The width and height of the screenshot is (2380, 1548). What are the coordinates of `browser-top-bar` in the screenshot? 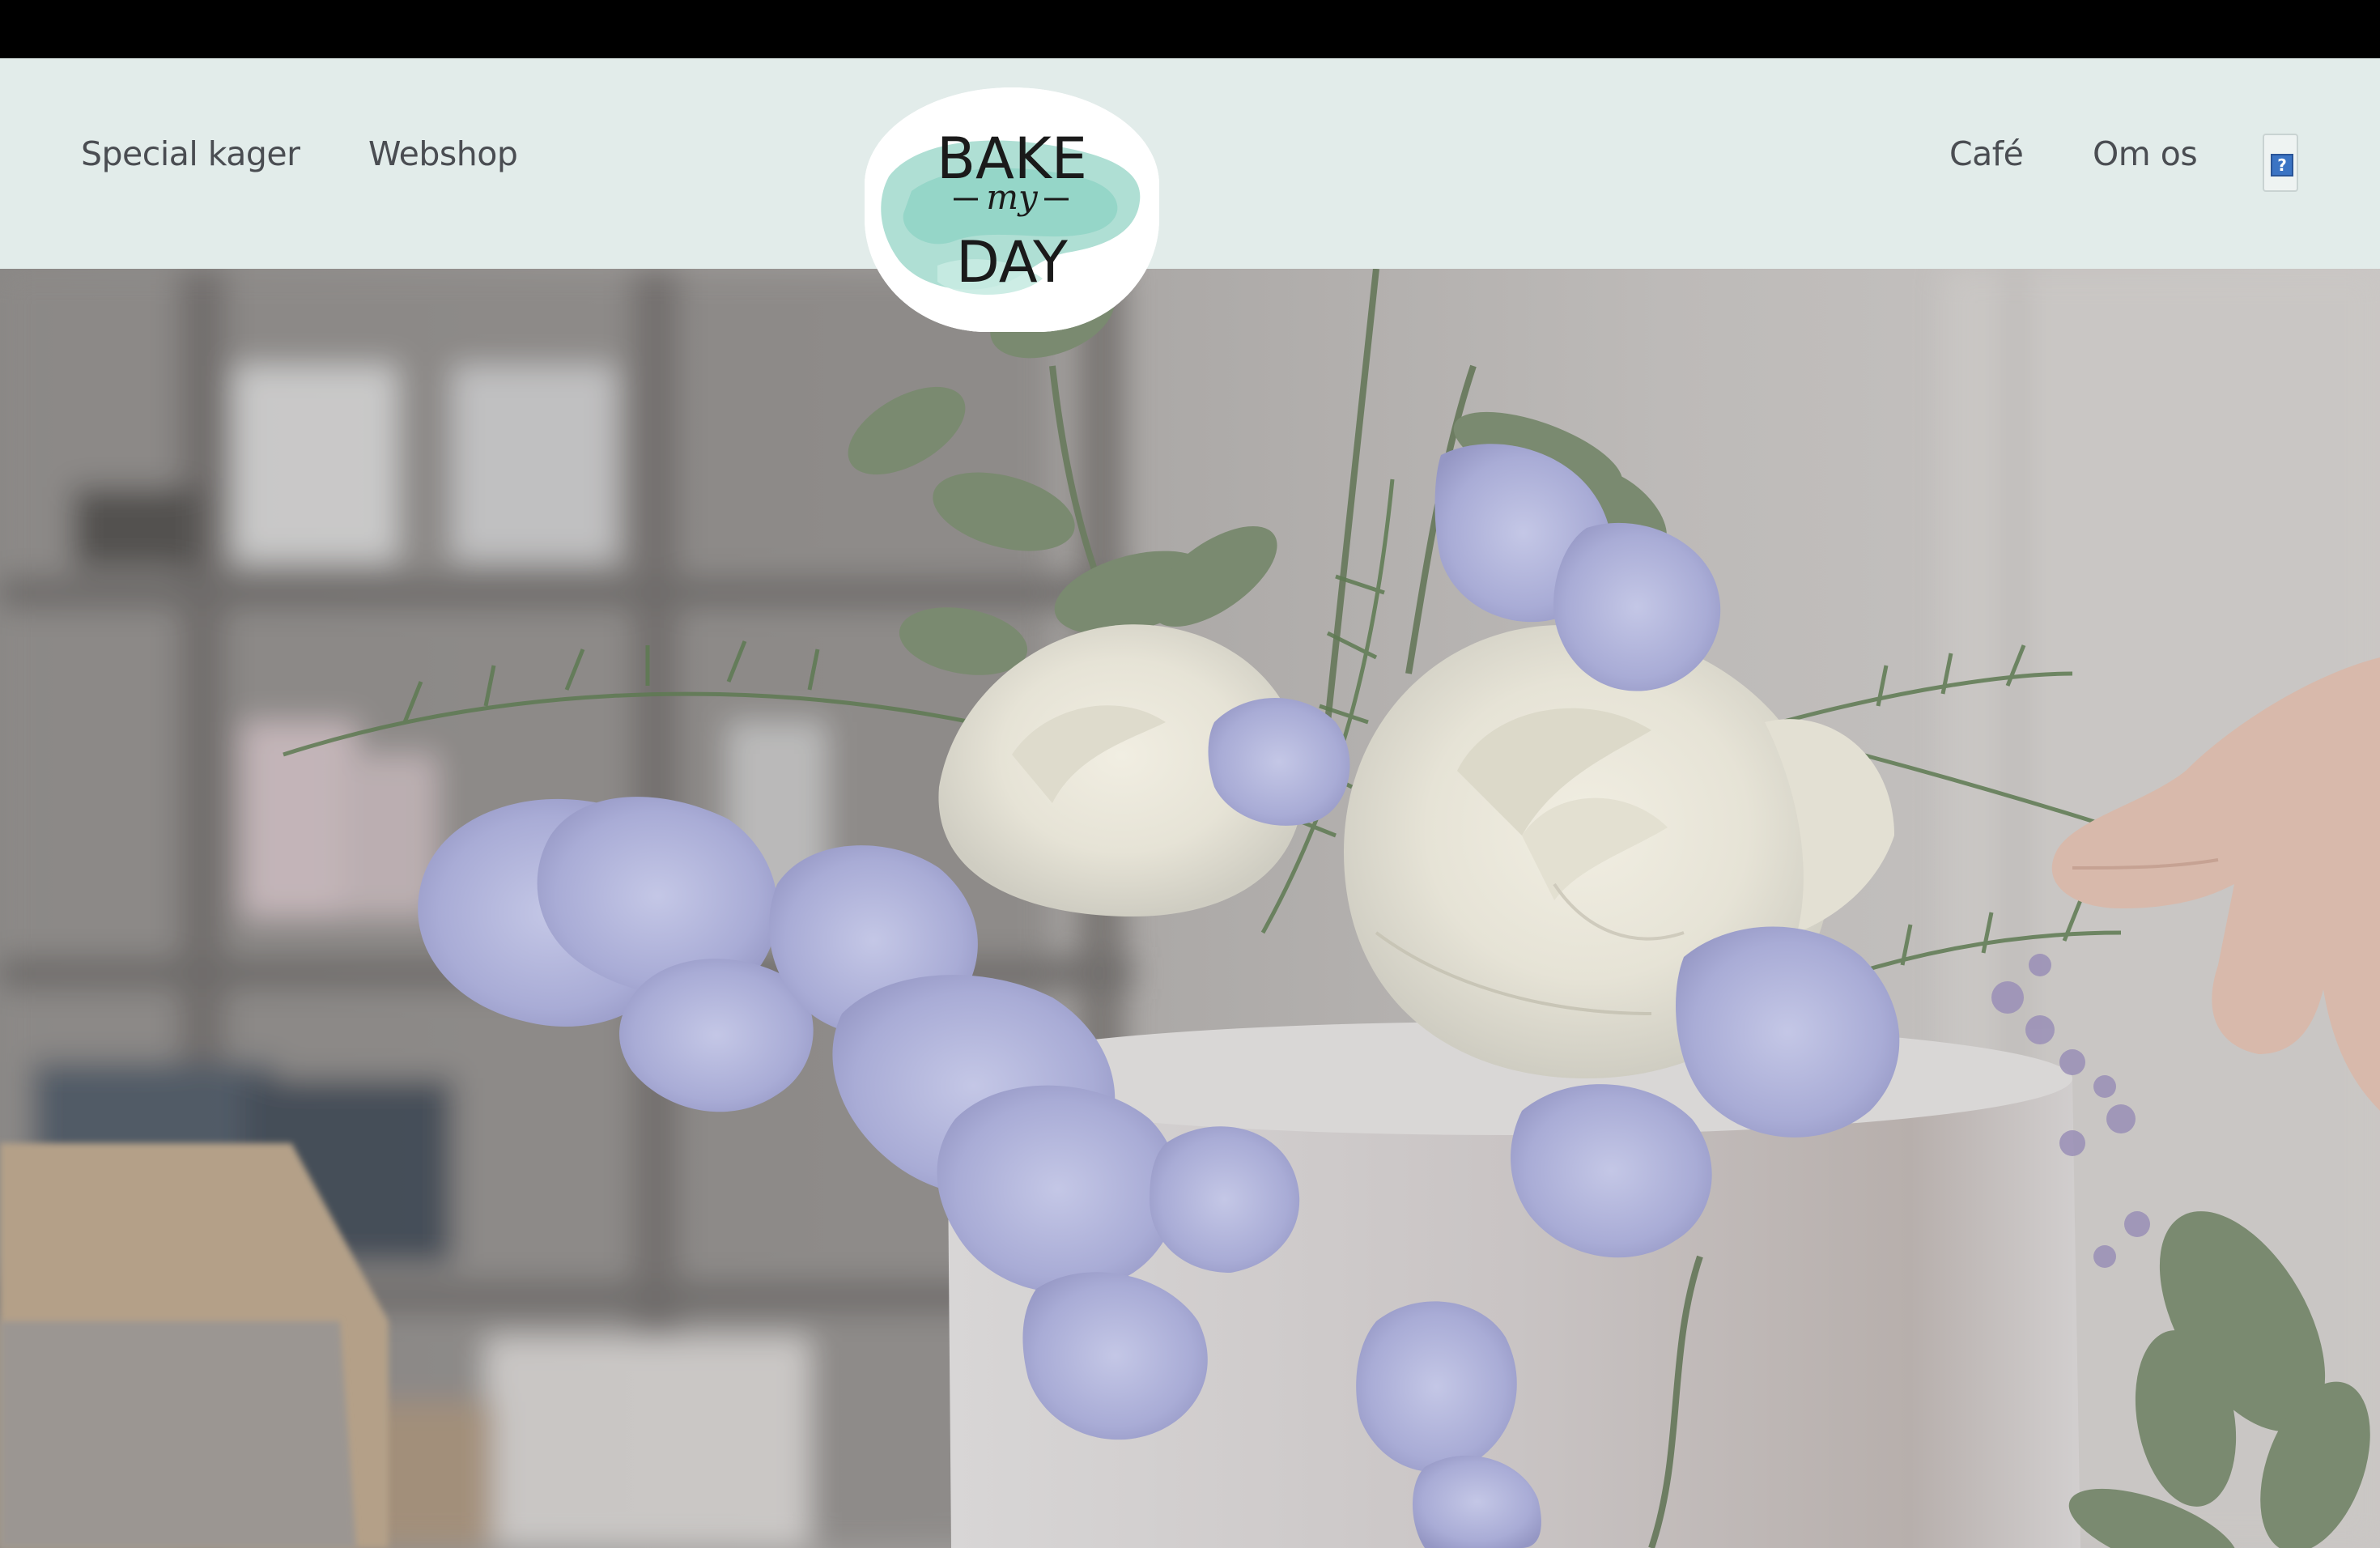 It's located at (1190, 29).